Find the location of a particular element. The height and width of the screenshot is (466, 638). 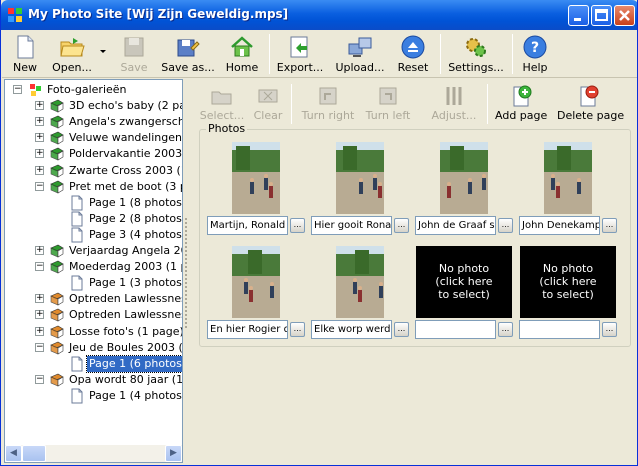

select-folder-icon is located at coordinates (221, 98).